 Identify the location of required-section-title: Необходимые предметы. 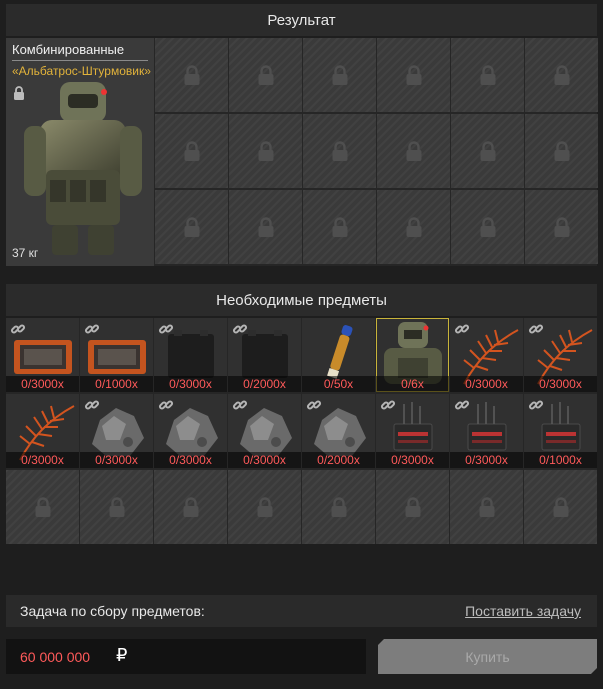
(301, 300).